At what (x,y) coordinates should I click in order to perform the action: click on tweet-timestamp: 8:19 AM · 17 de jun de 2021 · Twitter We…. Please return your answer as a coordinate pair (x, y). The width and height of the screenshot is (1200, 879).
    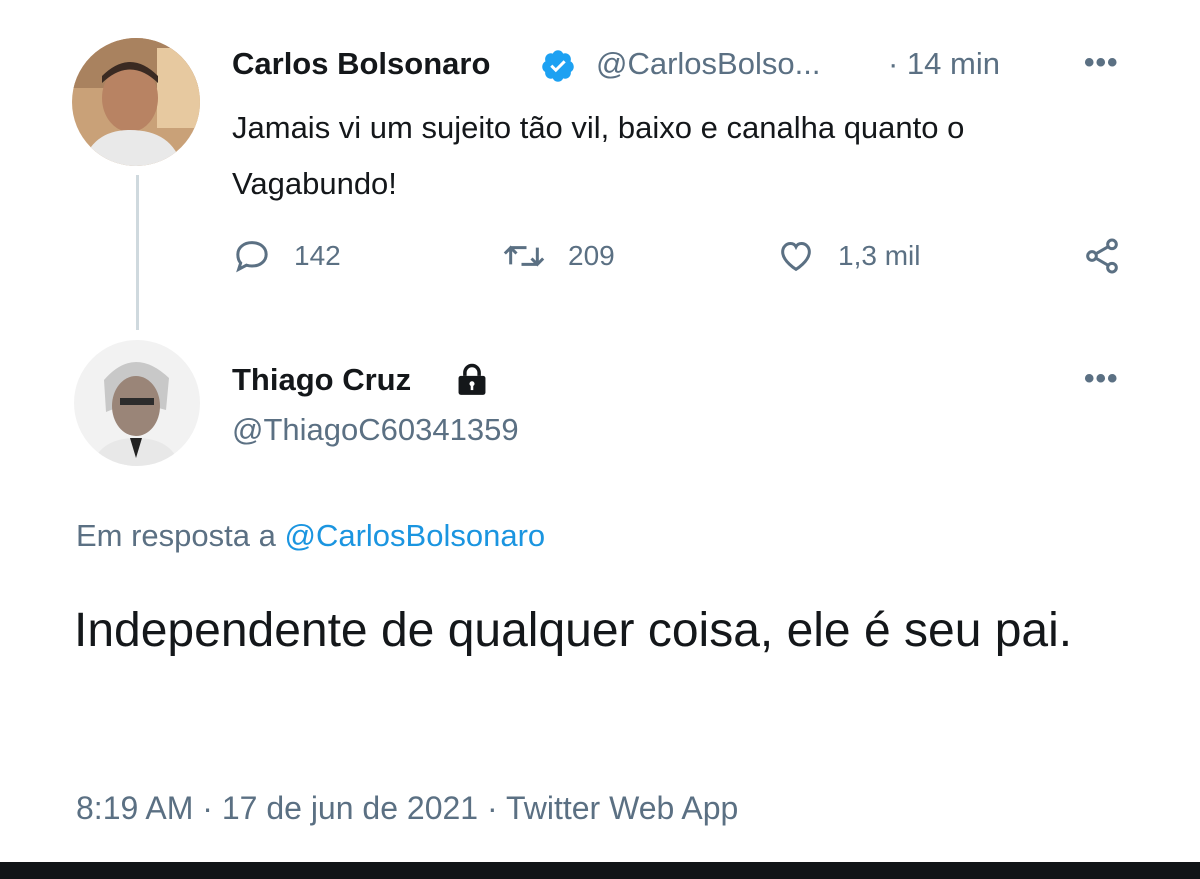
    Looking at the image, I should click on (407, 808).